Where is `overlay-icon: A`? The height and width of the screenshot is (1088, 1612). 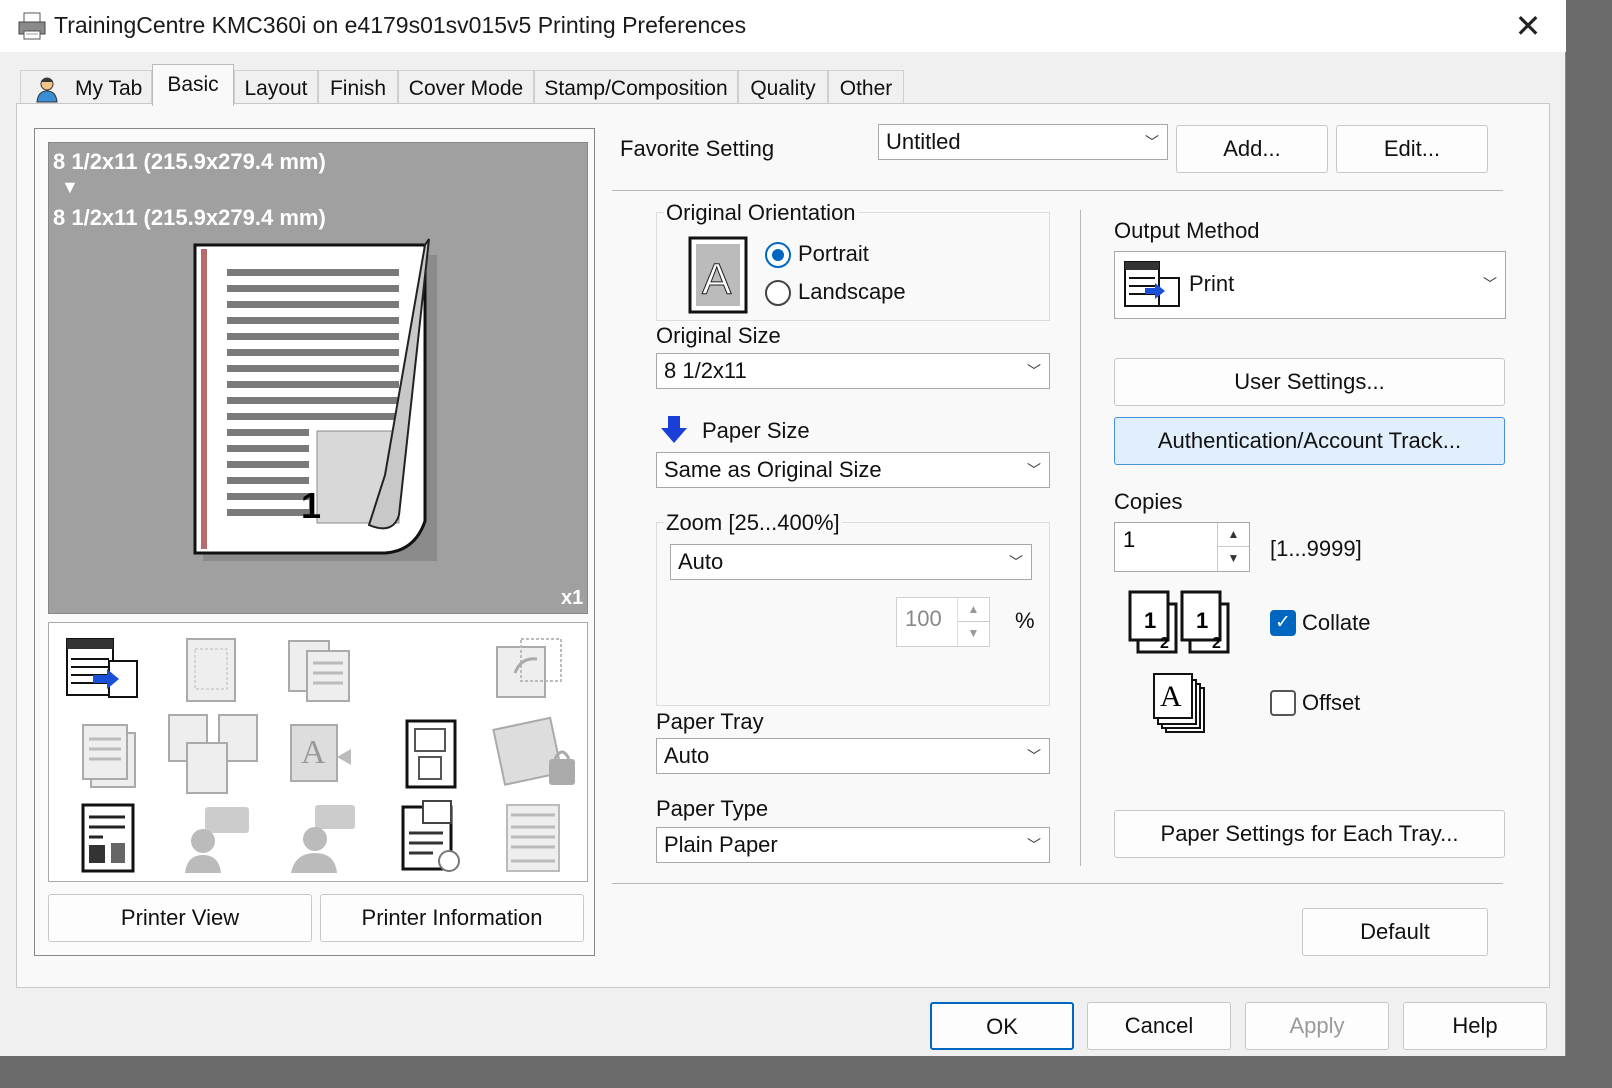
overlay-icon: A is located at coordinates (323, 757).